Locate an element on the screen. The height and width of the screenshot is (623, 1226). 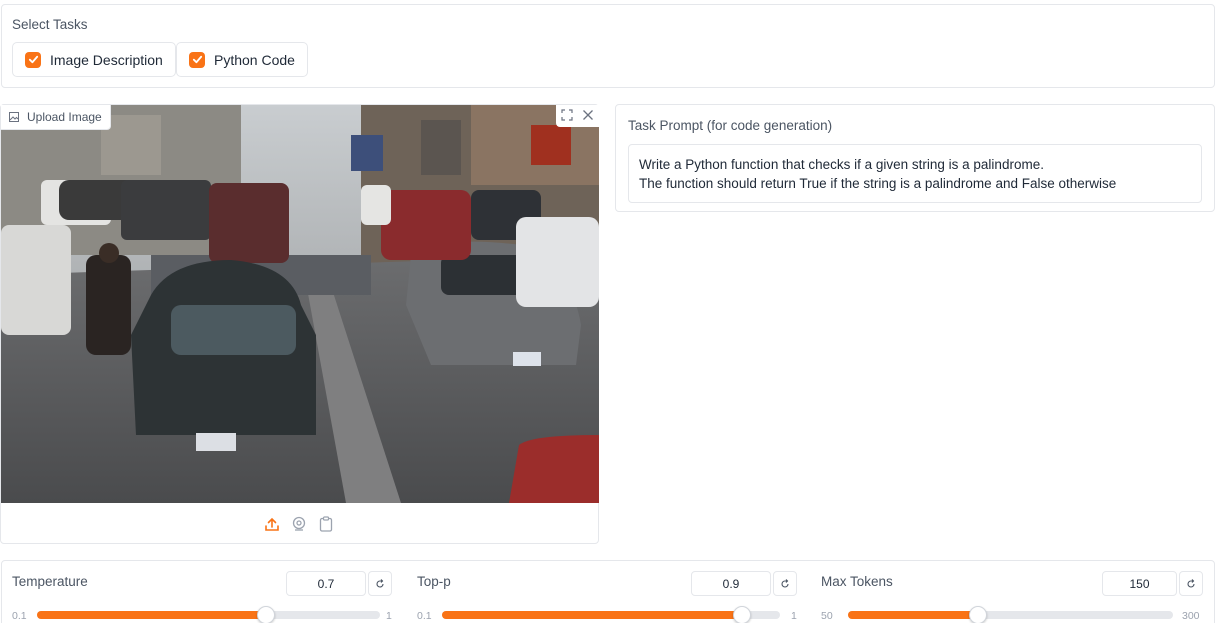
max-tokens-fill is located at coordinates (913, 615).